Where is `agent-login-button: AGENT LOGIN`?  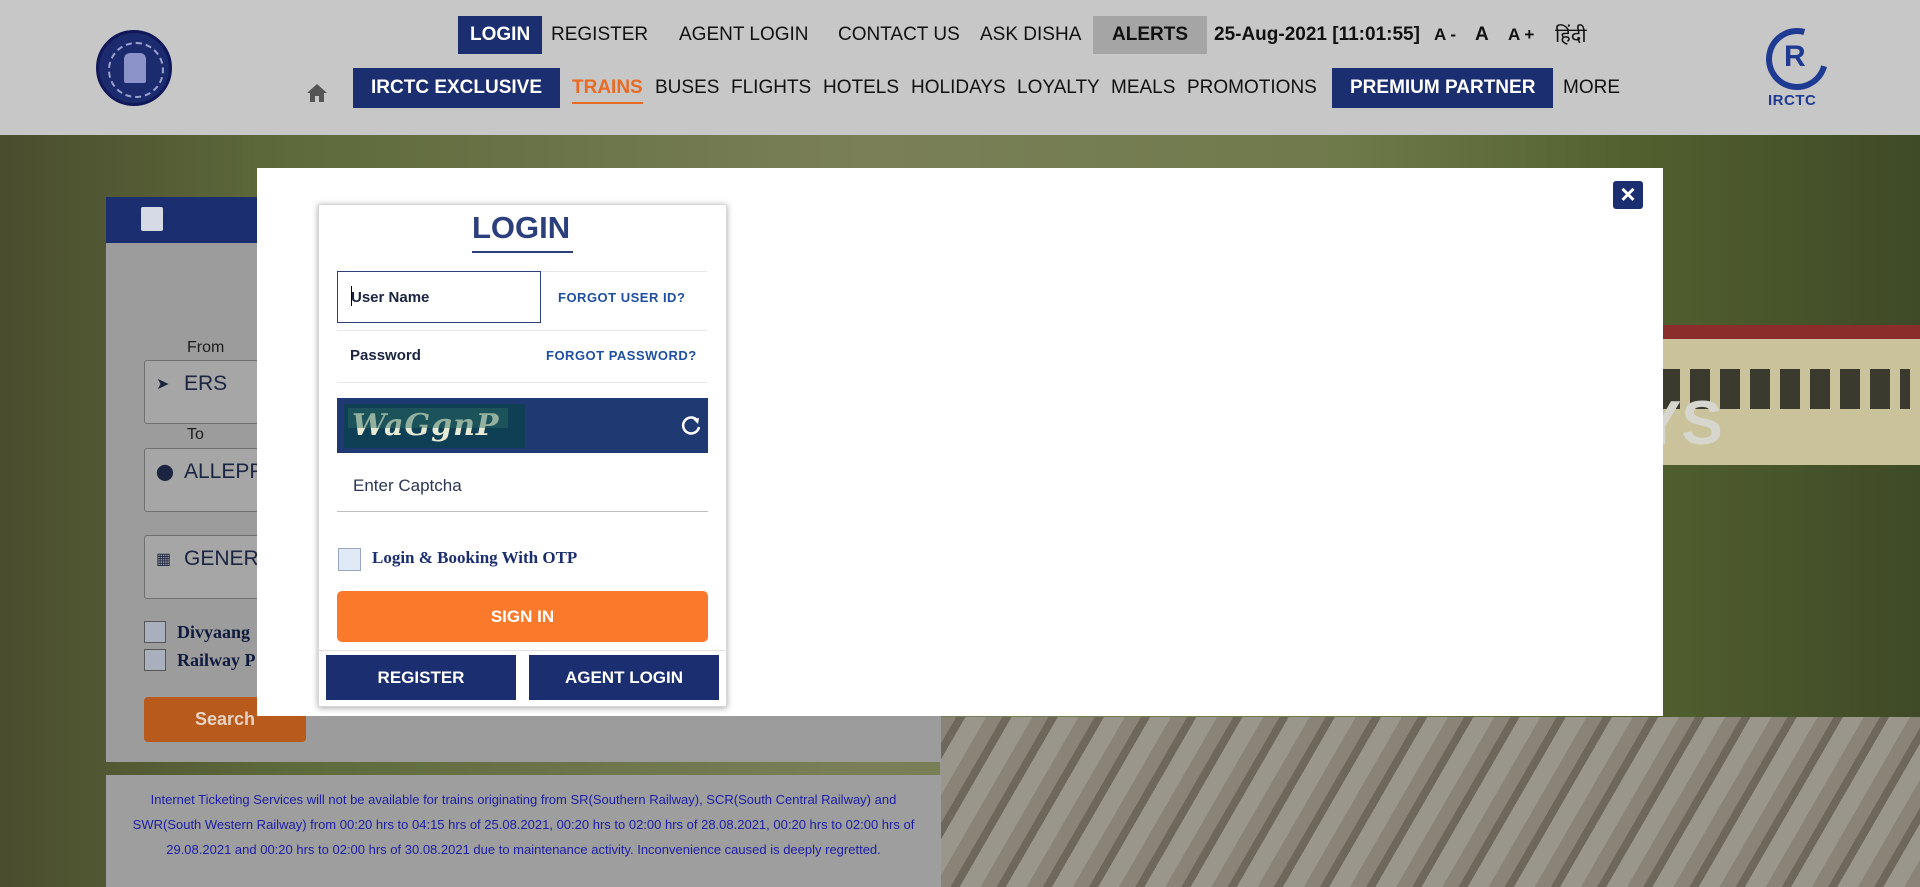
agent-login-button: AGENT LOGIN is located at coordinates (624, 677).